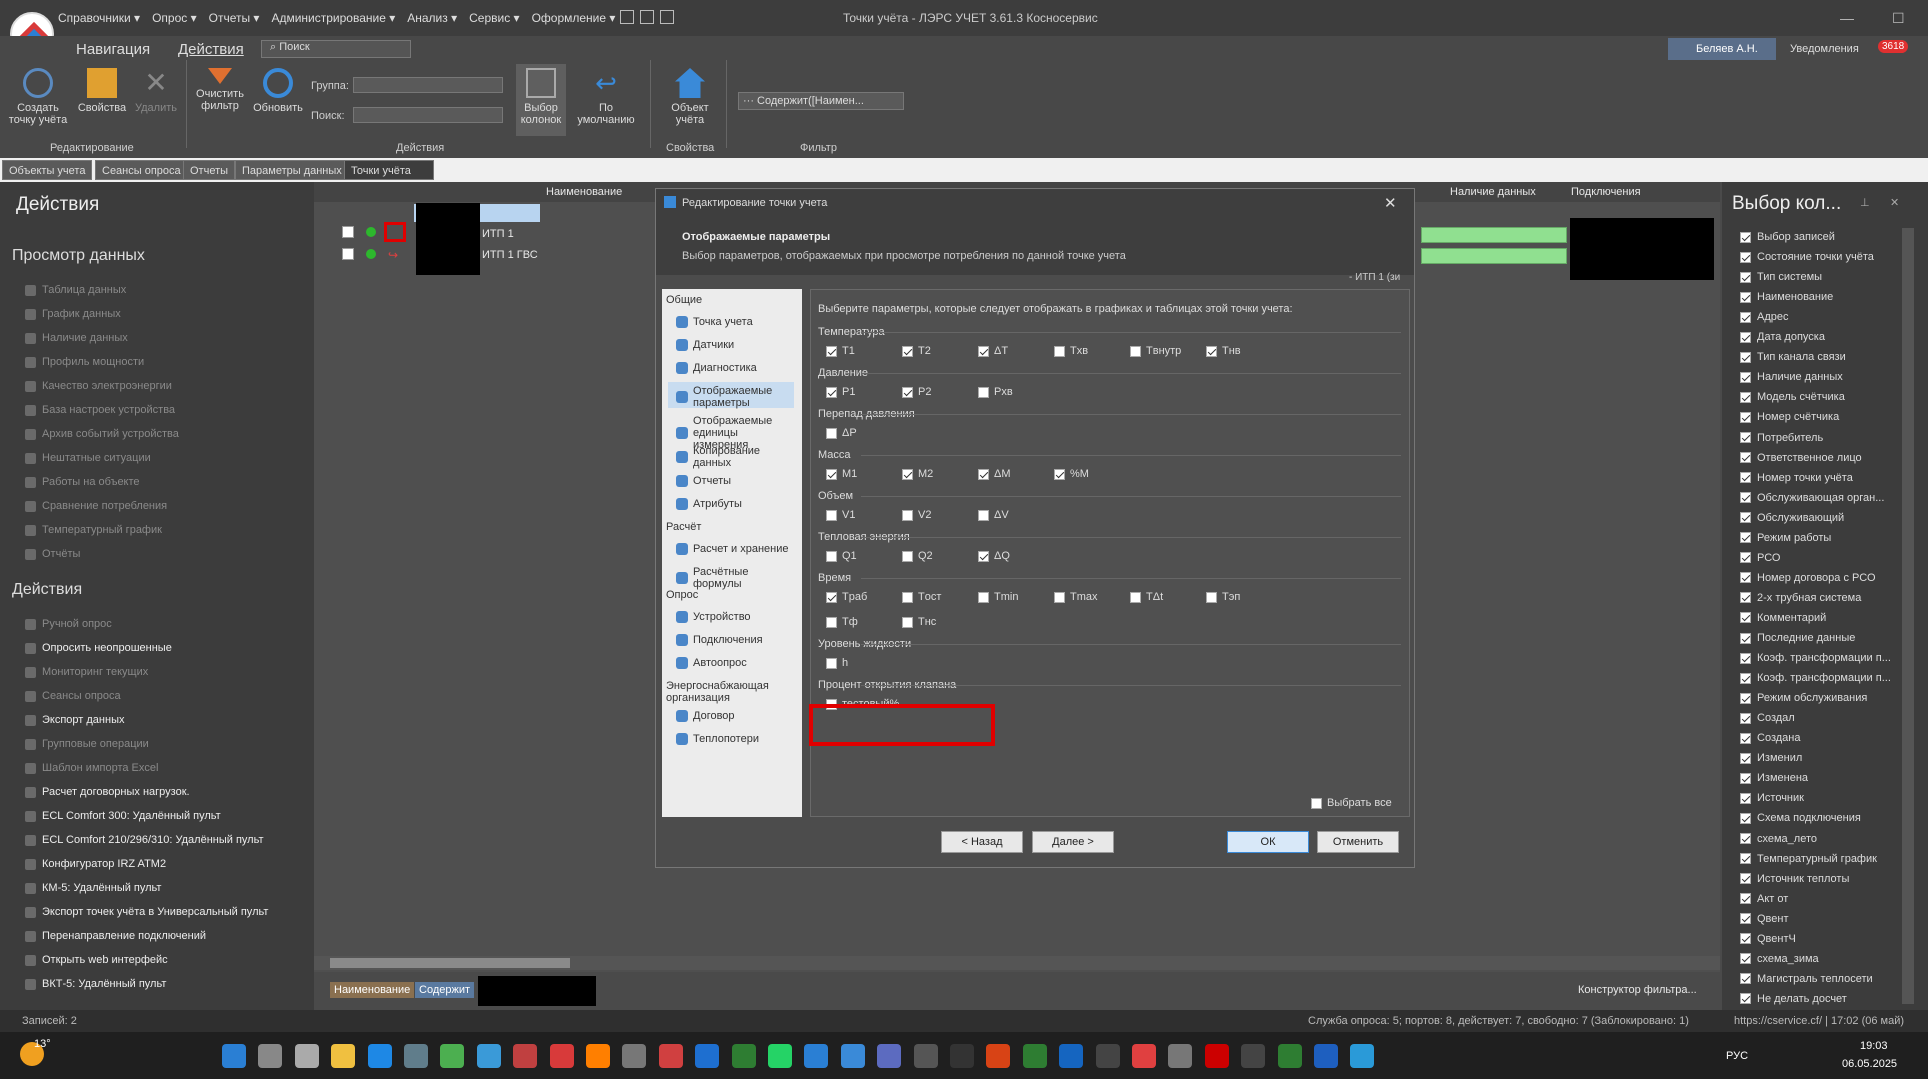  I want to click on view-item: Наличие данных, so click(76, 338).